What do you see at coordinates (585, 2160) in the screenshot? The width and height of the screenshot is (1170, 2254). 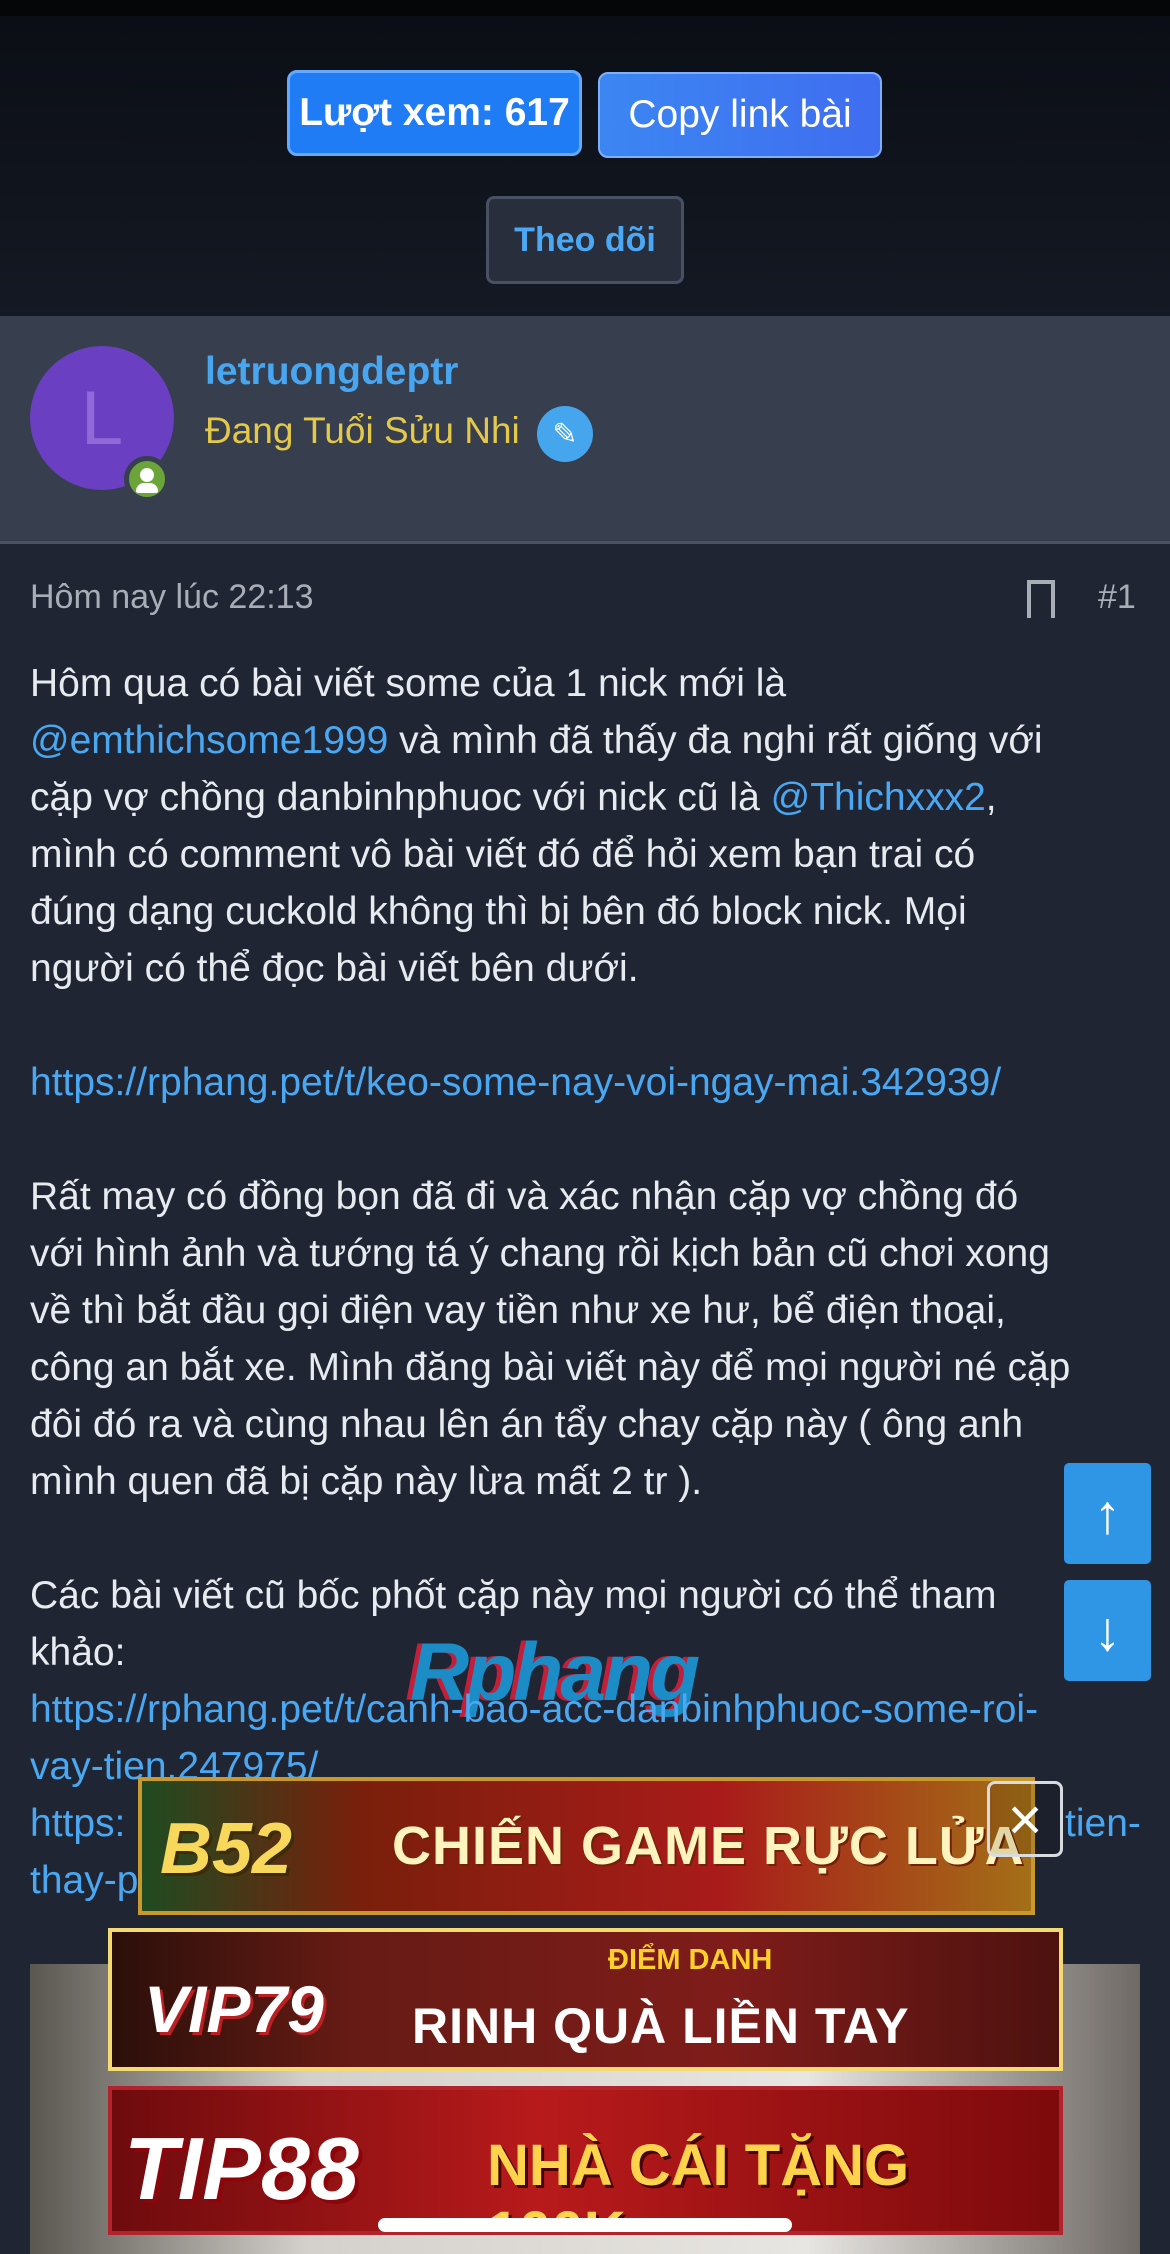 I see `ad-banner-tip88: TIP88 NHÀ CÁI TẶNG 100K` at bounding box center [585, 2160].